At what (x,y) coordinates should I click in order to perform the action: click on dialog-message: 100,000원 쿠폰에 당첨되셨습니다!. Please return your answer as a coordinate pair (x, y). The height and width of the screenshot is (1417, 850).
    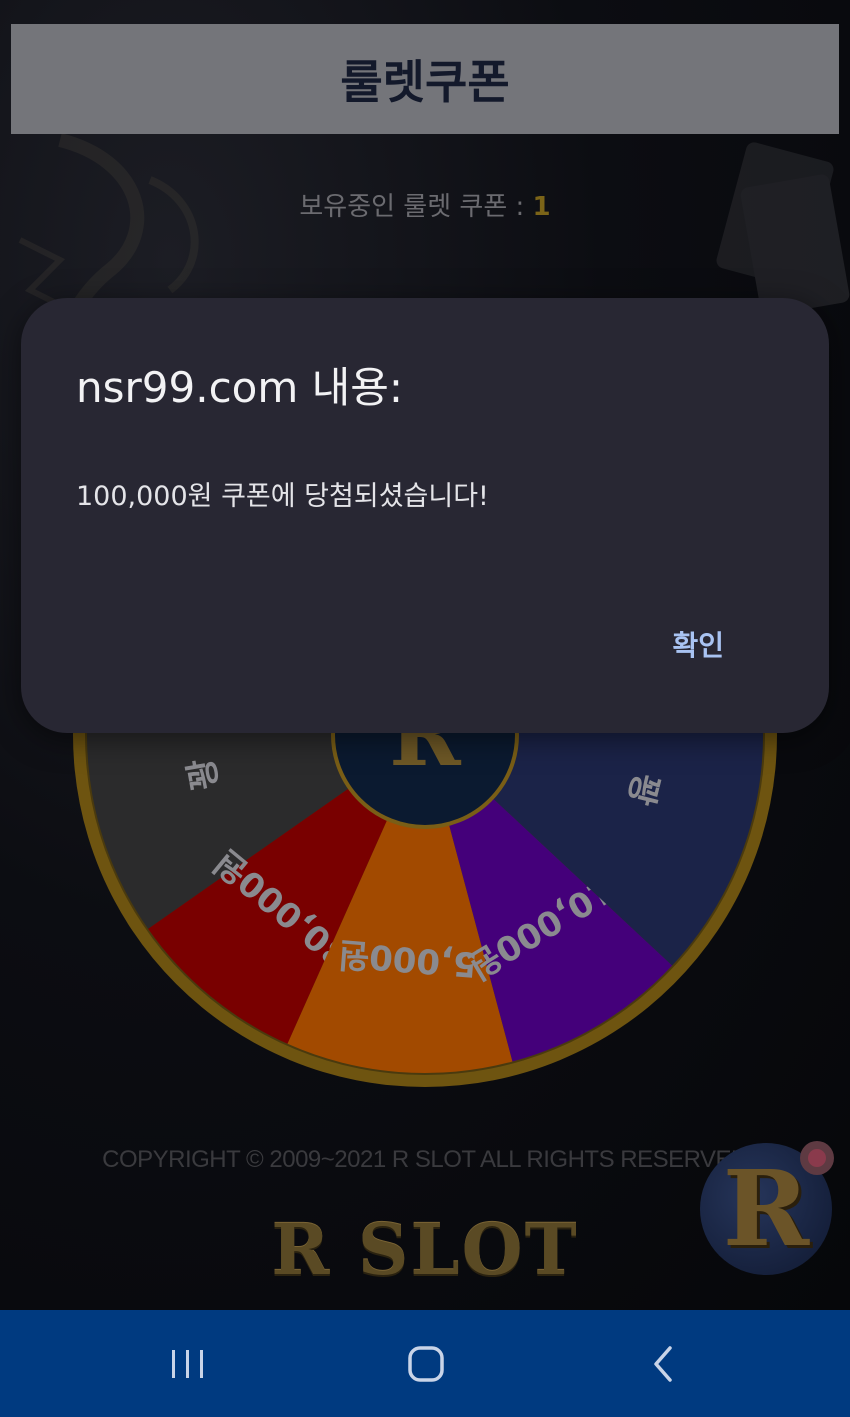
    Looking at the image, I should click on (282, 496).